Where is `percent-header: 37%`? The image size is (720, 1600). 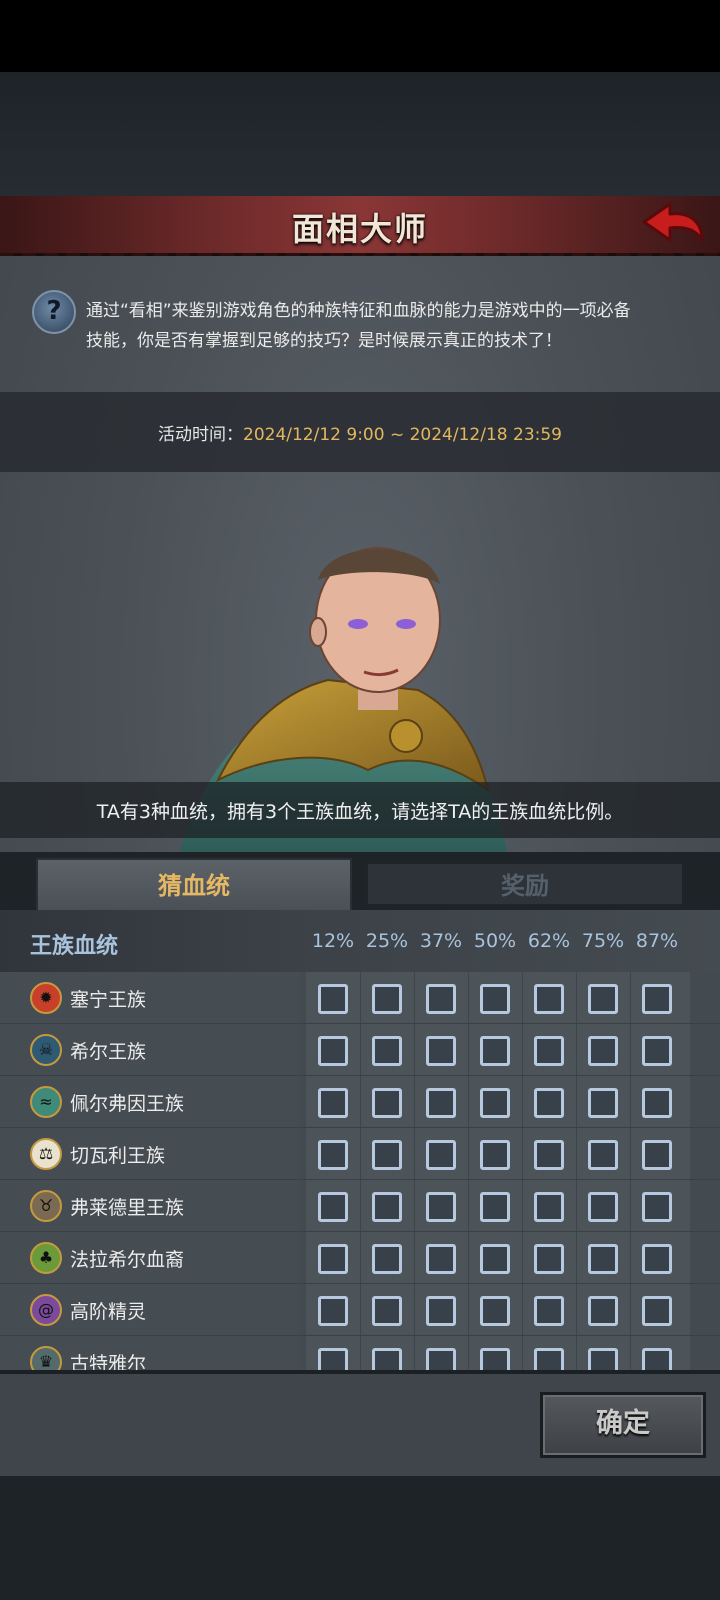 percent-header: 37% is located at coordinates (441, 941).